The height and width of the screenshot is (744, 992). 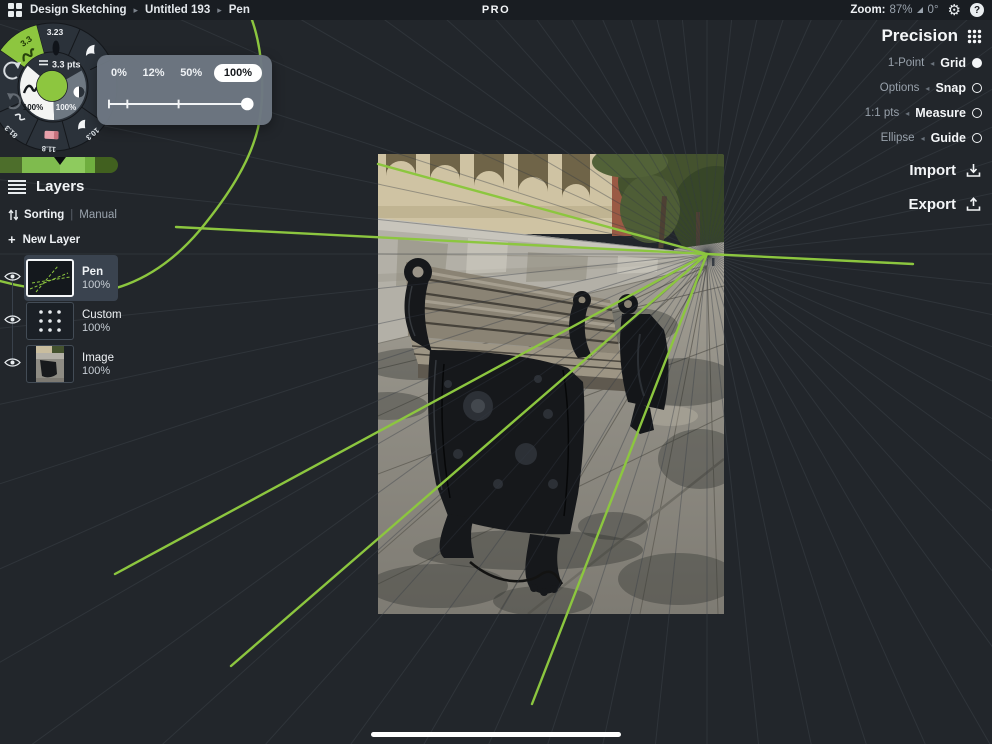 What do you see at coordinates (882, 113) in the screenshot?
I see `precision-mode: 1:1 pts` at bounding box center [882, 113].